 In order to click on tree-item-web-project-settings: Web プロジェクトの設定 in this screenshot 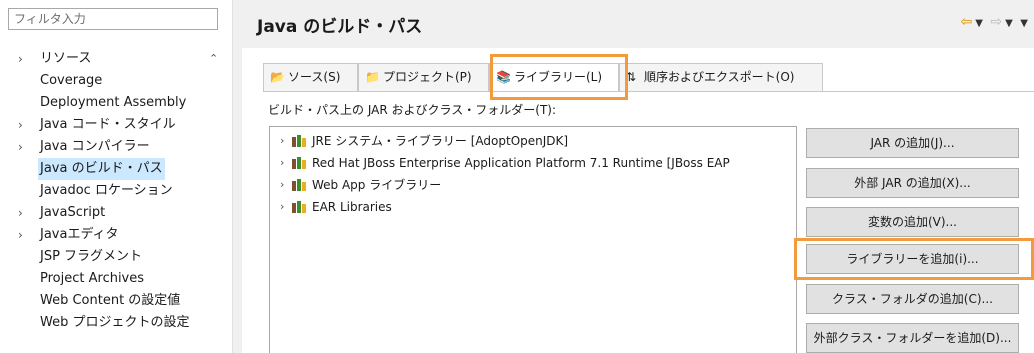, I will do `click(116, 323)`.